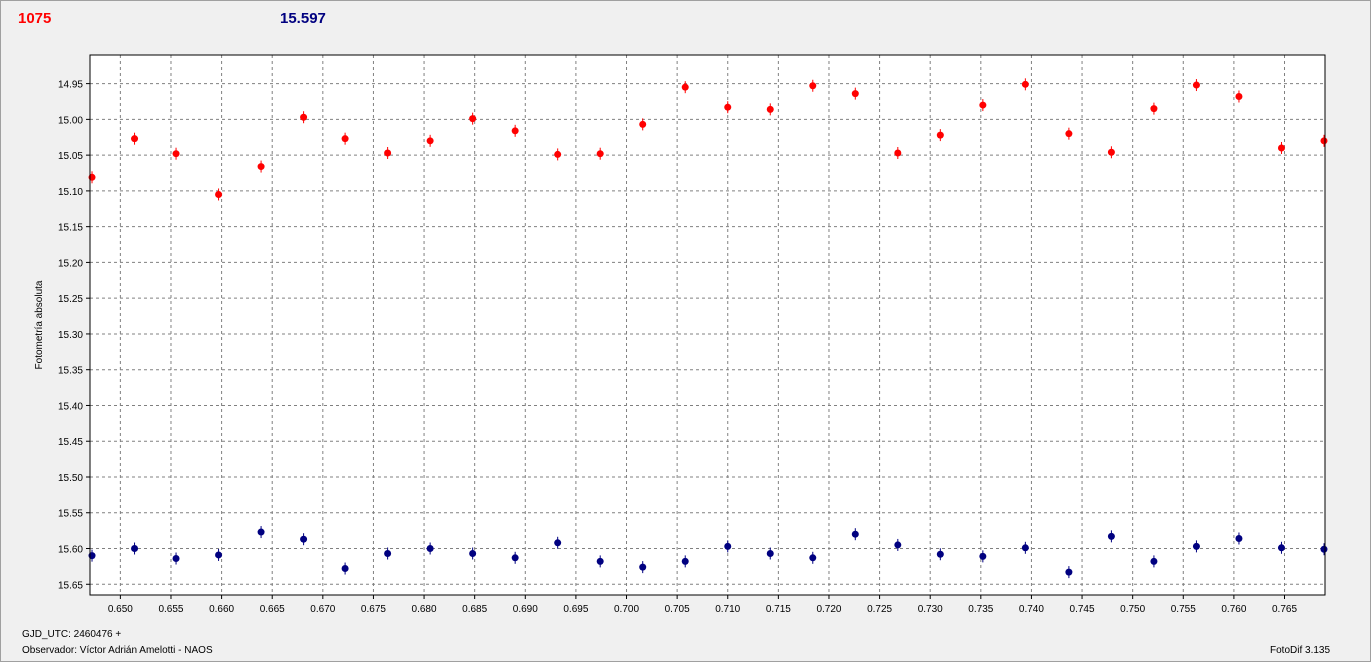  What do you see at coordinates (120, 609) in the screenshot?
I see `x-tick-label: 0.650` at bounding box center [120, 609].